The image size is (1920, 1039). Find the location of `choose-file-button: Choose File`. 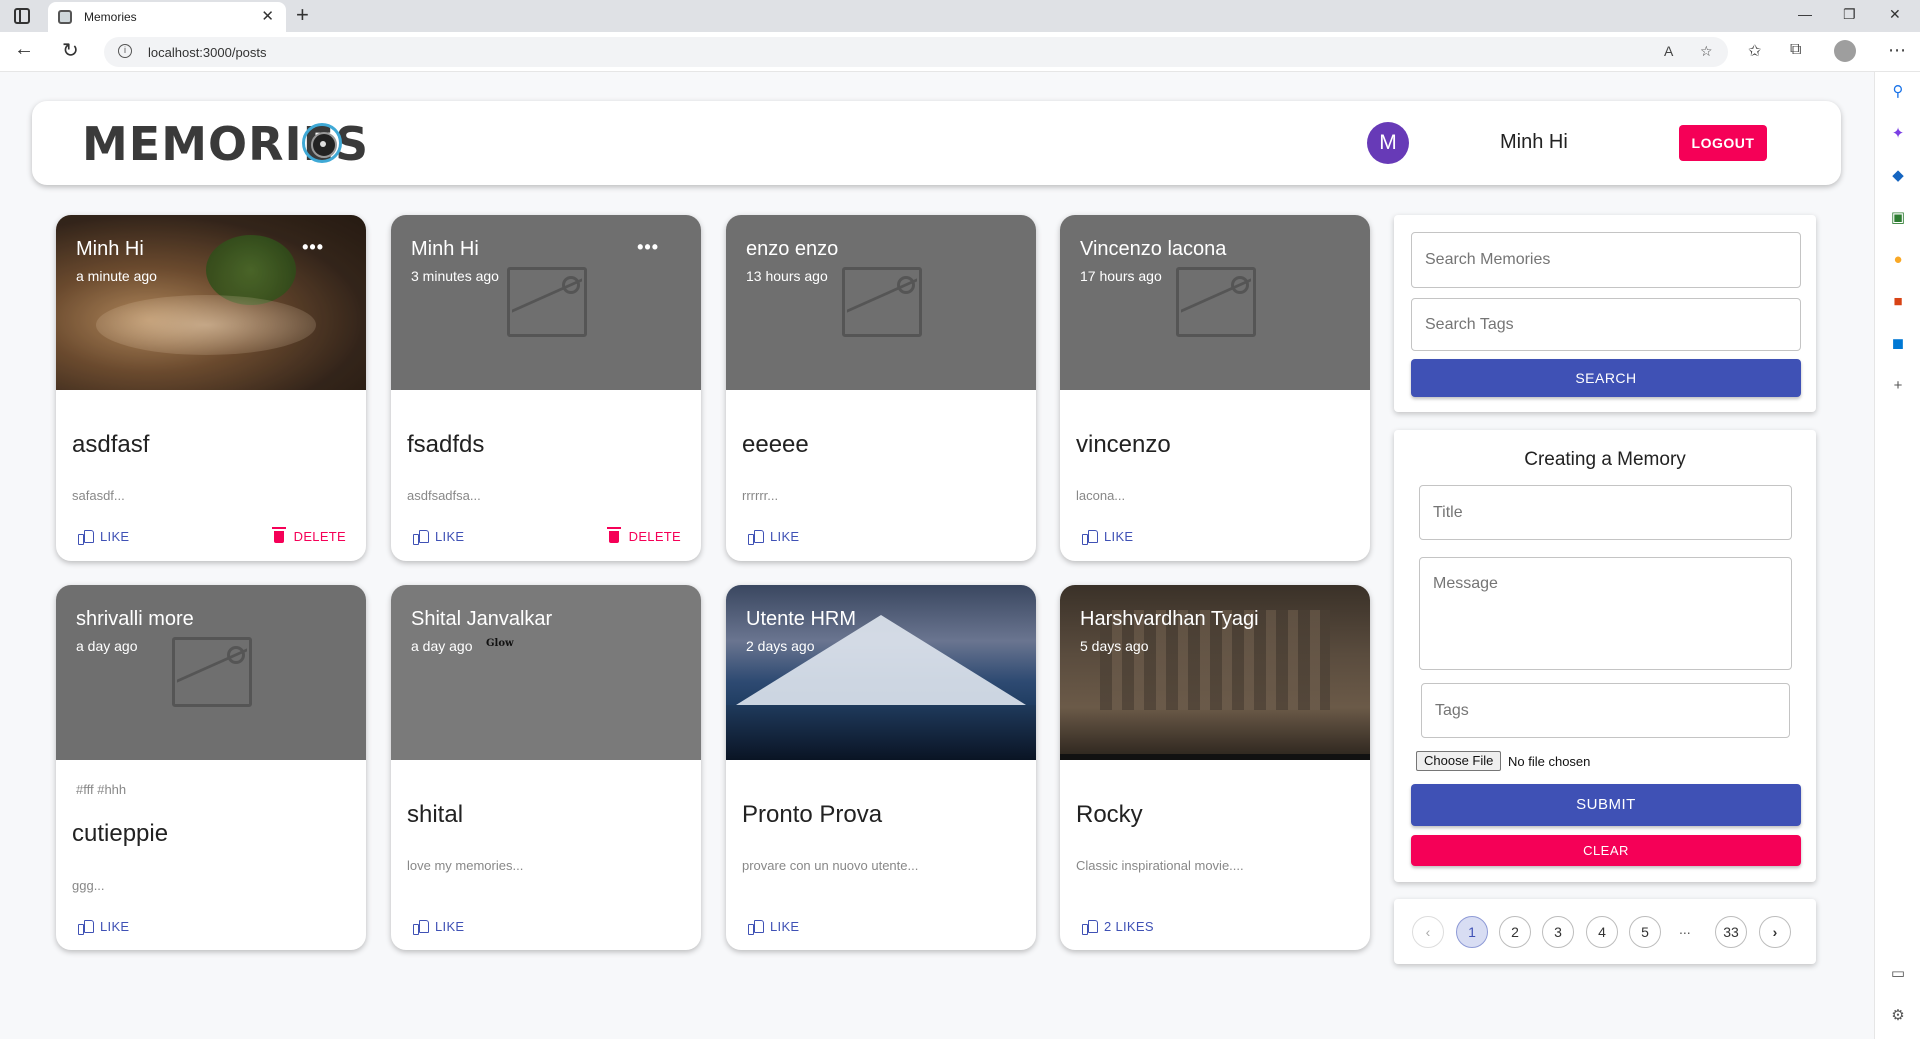

choose-file-button: Choose File is located at coordinates (1459, 761).